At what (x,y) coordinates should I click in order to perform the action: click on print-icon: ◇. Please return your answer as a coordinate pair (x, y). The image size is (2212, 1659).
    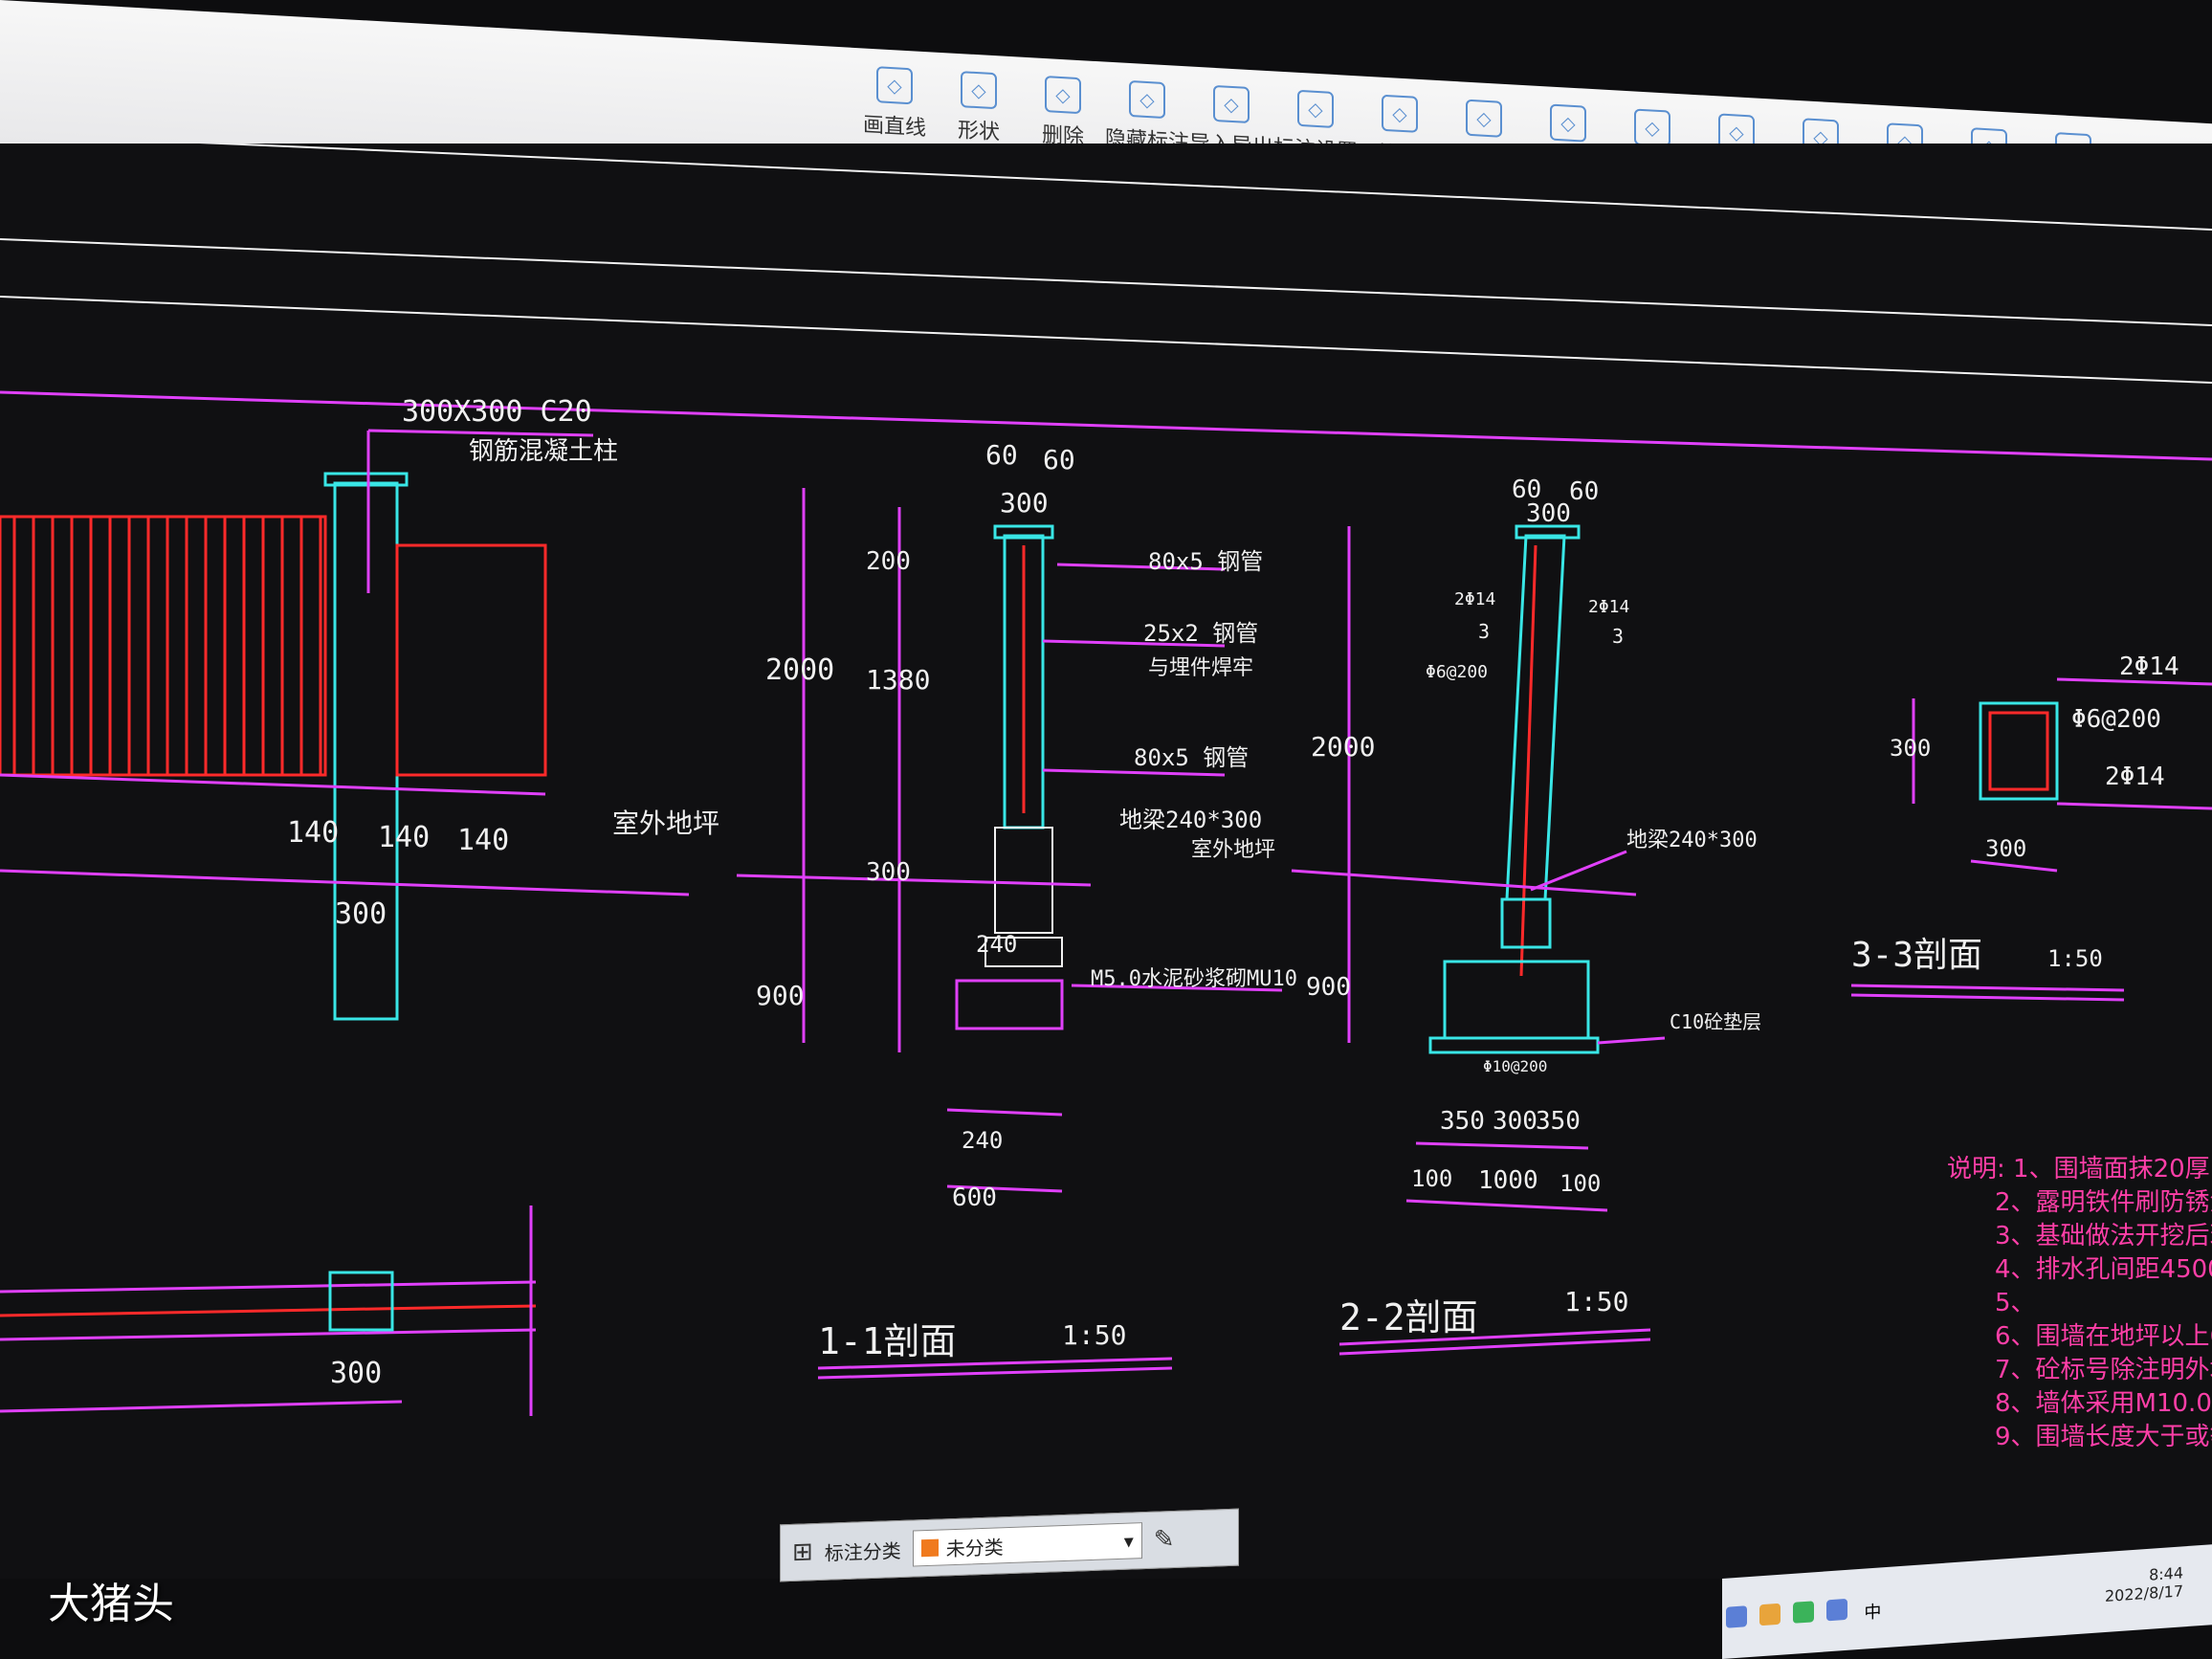
    Looking at the image, I should click on (1652, 127).